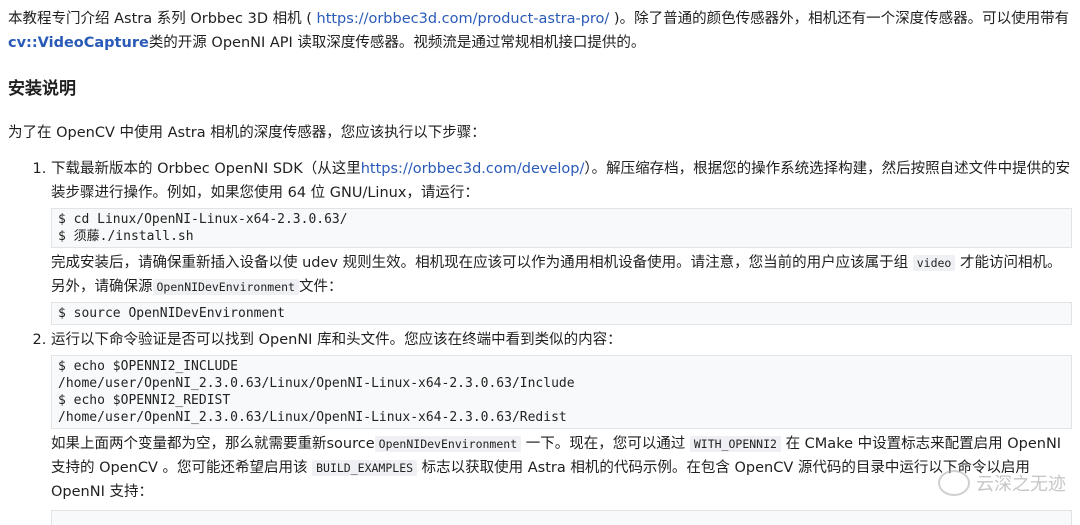 The height and width of the screenshot is (525, 1080). I want to click on step-1-text-1: 下载最新版本的 Orbbec OpenNI SDK（从这里, so click(206, 169).